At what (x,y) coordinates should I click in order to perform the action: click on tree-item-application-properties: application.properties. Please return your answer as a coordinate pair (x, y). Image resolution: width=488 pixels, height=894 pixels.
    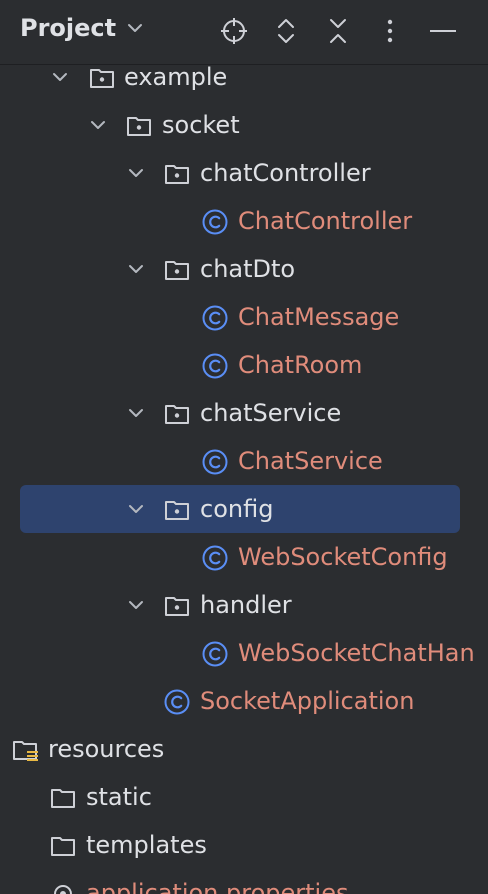
    Looking at the image, I should click on (244, 881).